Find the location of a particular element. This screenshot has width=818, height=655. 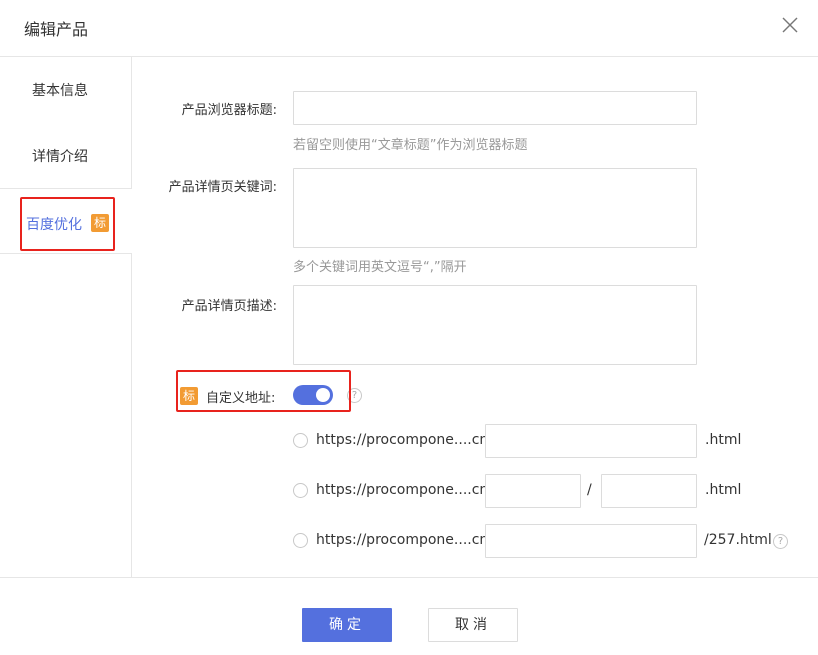

url-suffix: /257.html is located at coordinates (738, 540).